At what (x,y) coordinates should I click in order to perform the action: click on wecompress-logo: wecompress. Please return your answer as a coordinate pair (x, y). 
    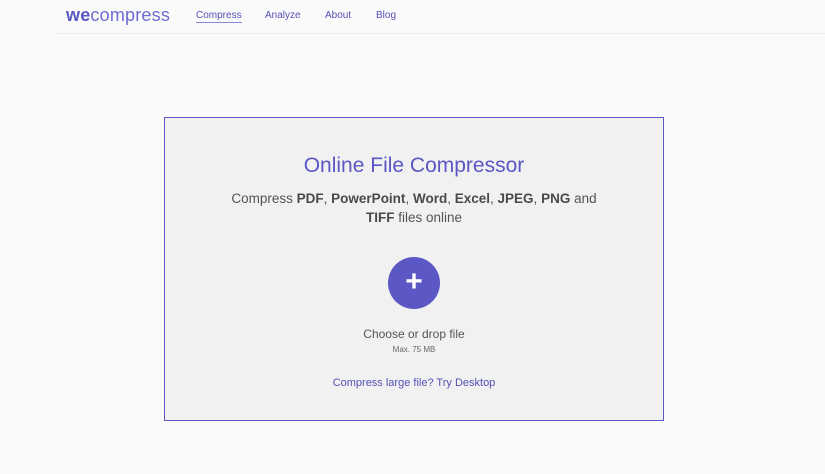
    Looking at the image, I should click on (118, 15).